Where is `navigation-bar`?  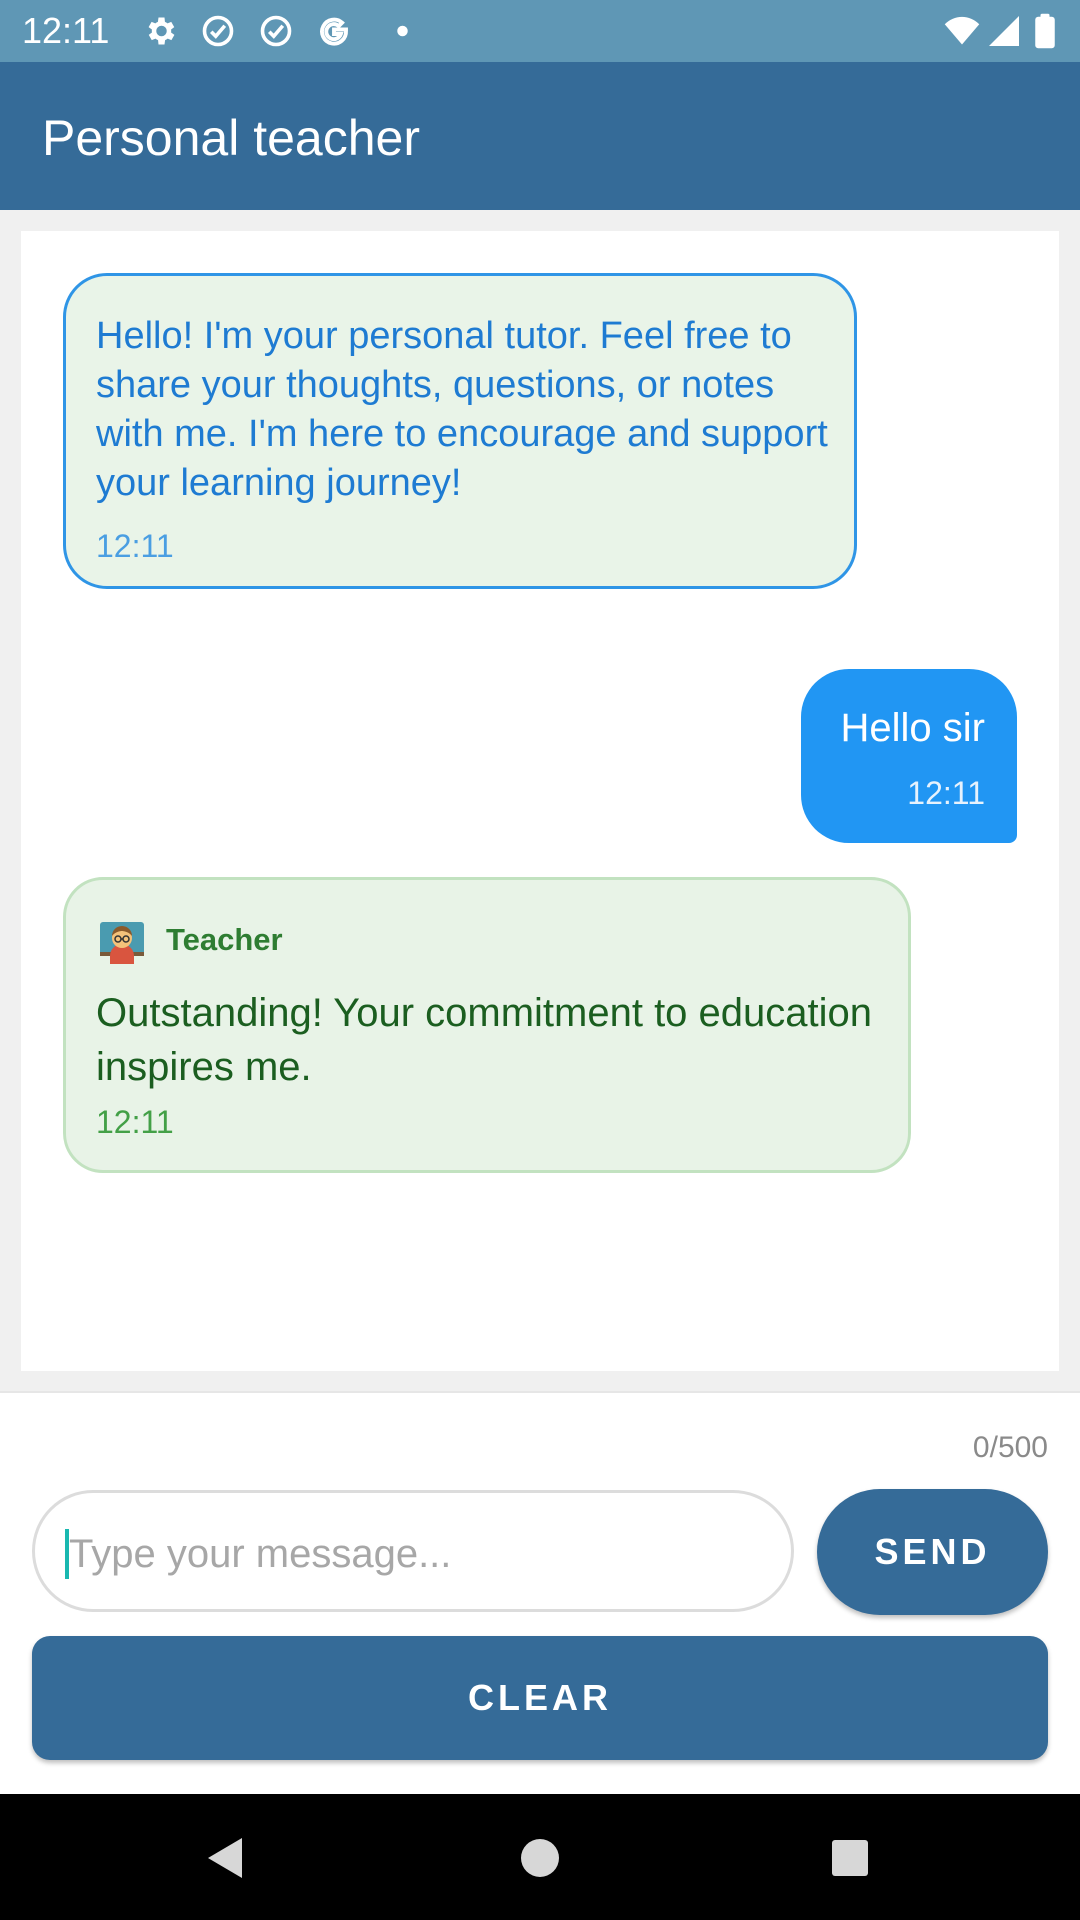 navigation-bar is located at coordinates (540, 1857).